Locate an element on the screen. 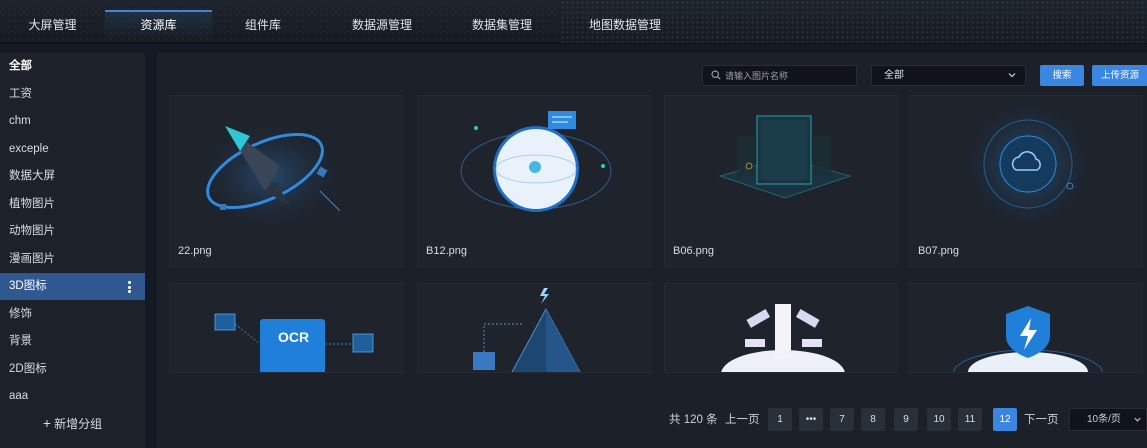 The image size is (1147, 448). cloud-3d-illustration is located at coordinates (1028, 165).